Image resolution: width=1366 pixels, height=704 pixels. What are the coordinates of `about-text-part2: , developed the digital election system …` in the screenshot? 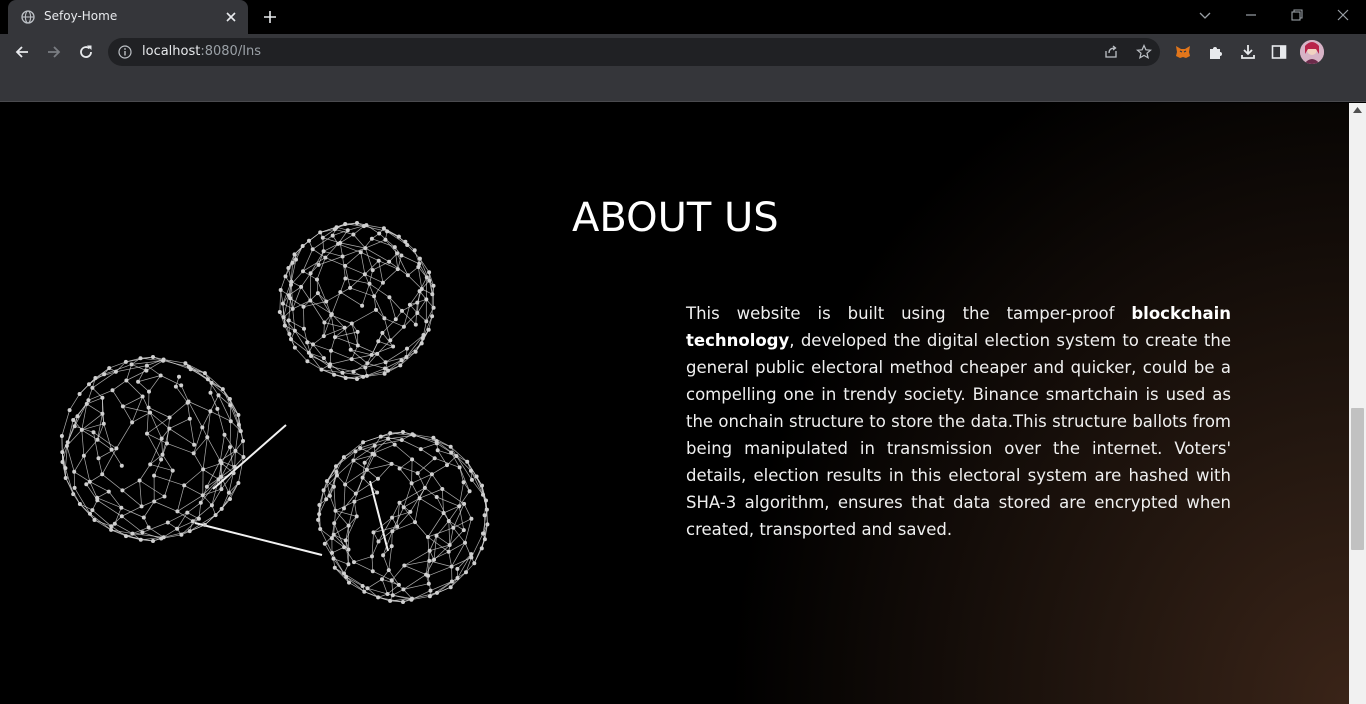 It's located at (958, 435).